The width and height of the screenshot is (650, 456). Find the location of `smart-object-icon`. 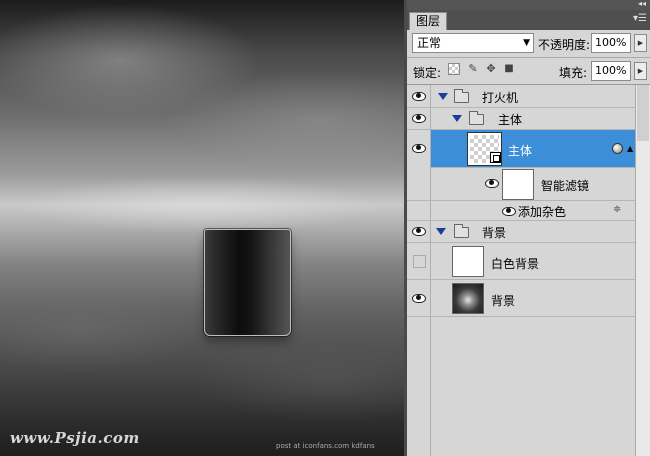

smart-object-icon is located at coordinates (495, 157).